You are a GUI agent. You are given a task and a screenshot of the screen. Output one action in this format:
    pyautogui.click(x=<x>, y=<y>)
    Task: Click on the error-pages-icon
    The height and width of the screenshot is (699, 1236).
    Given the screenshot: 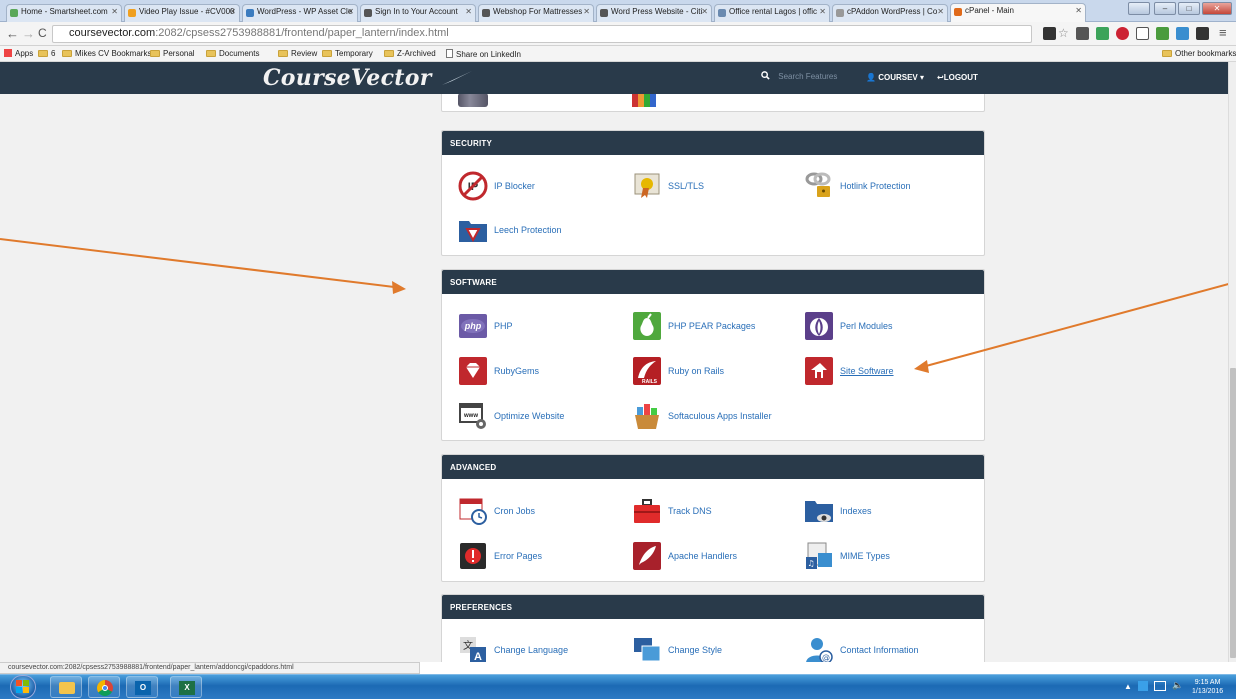 What is the action you would take?
    pyautogui.click(x=473, y=556)
    